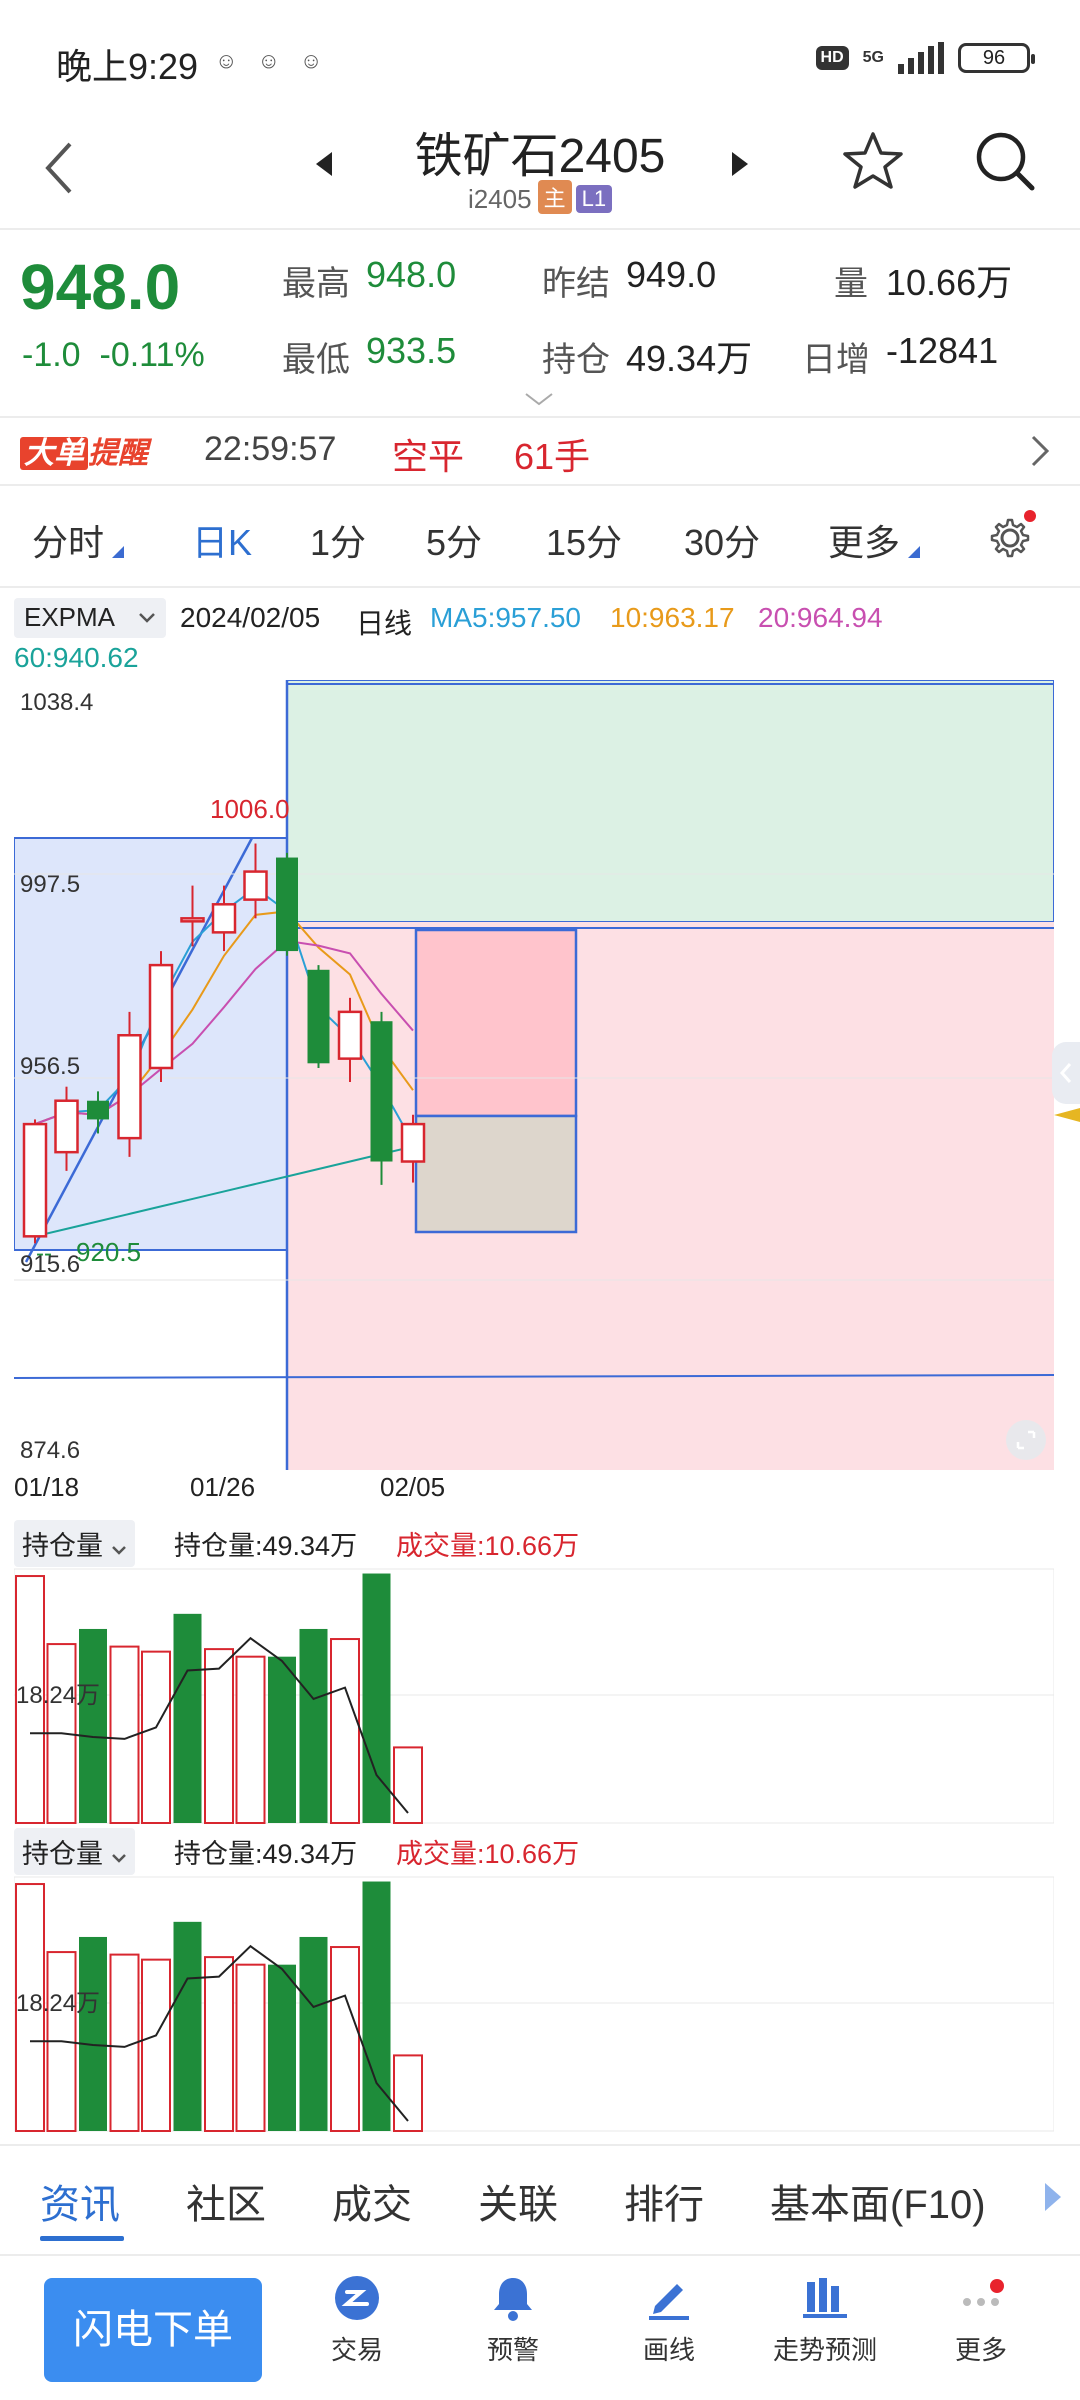 The image size is (1080, 2400). I want to click on tab-label: 1分, so click(338, 542).